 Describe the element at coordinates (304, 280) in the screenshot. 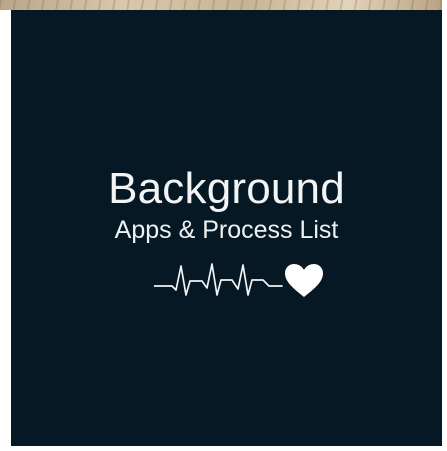

I see `heart-icon` at that location.